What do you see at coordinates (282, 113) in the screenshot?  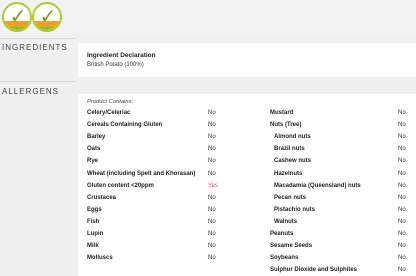 I see `allergen-name: Mustard` at bounding box center [282, 113].